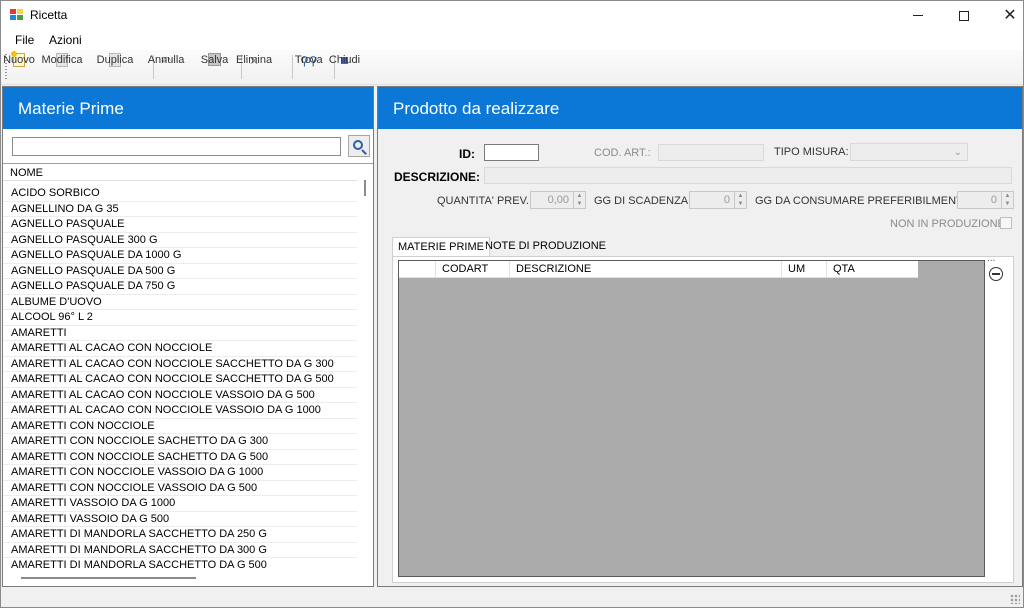  I want to click on list-item: AMARETTI DI MANDORLA SACCHETTO DA 300 G, so click(180, 550).